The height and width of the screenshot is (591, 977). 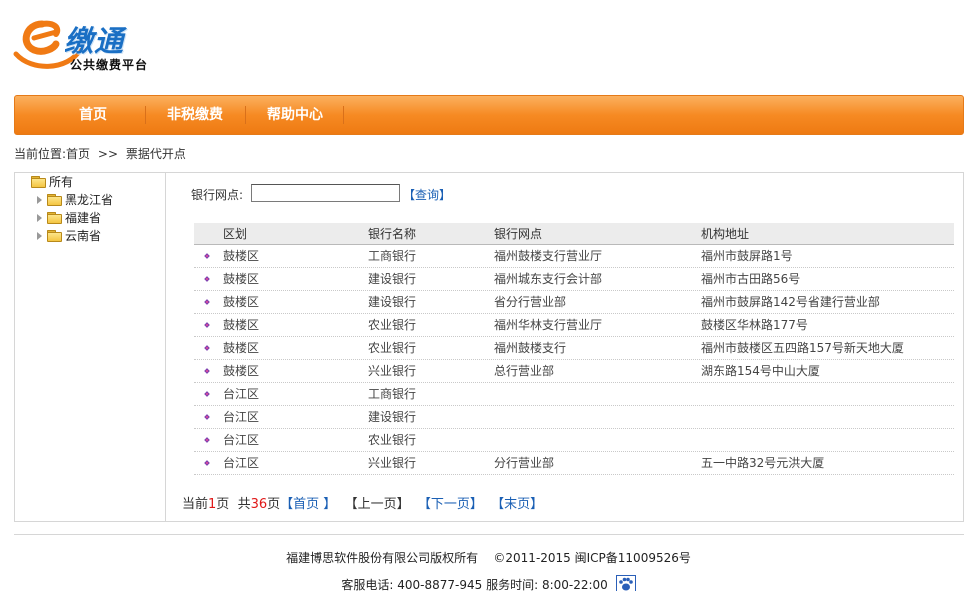 I want to click on bank-branch-input, so click(x=325, y=193).